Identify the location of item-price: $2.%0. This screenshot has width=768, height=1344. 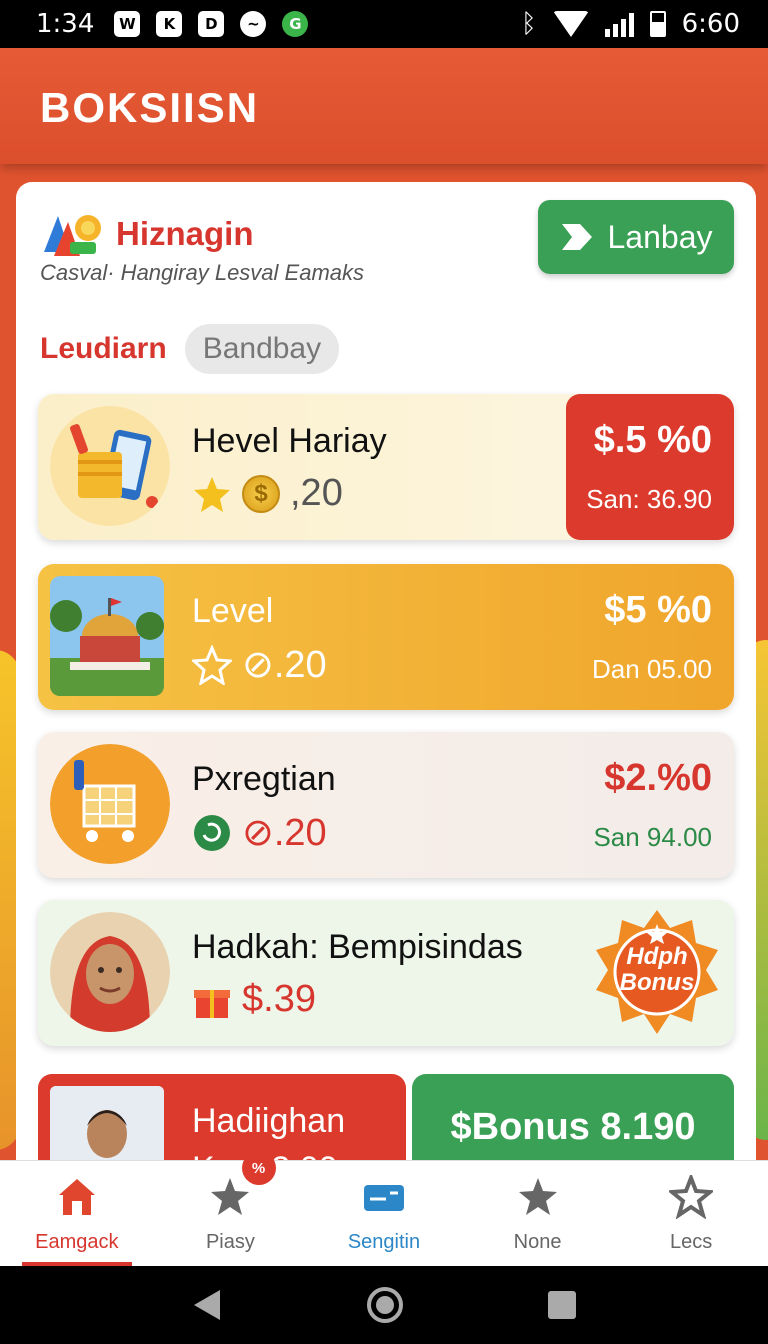
(658, 778).